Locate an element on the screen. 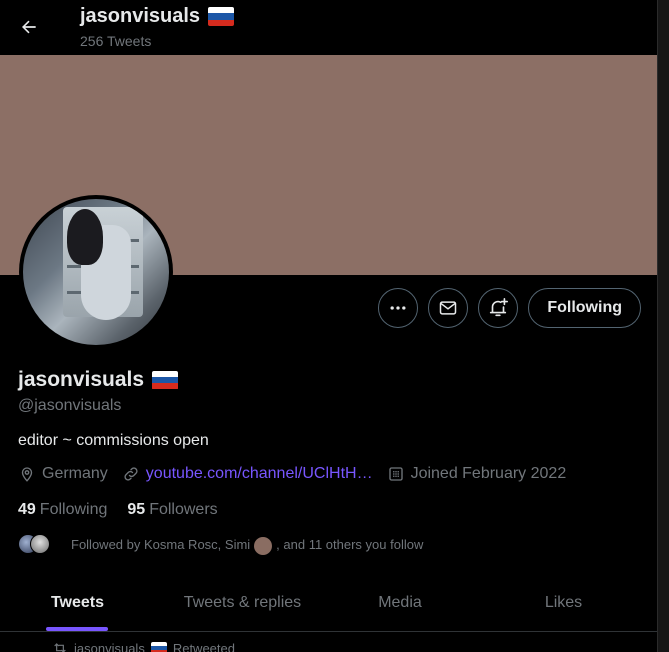  avatar is located at coordinates (96, 272).